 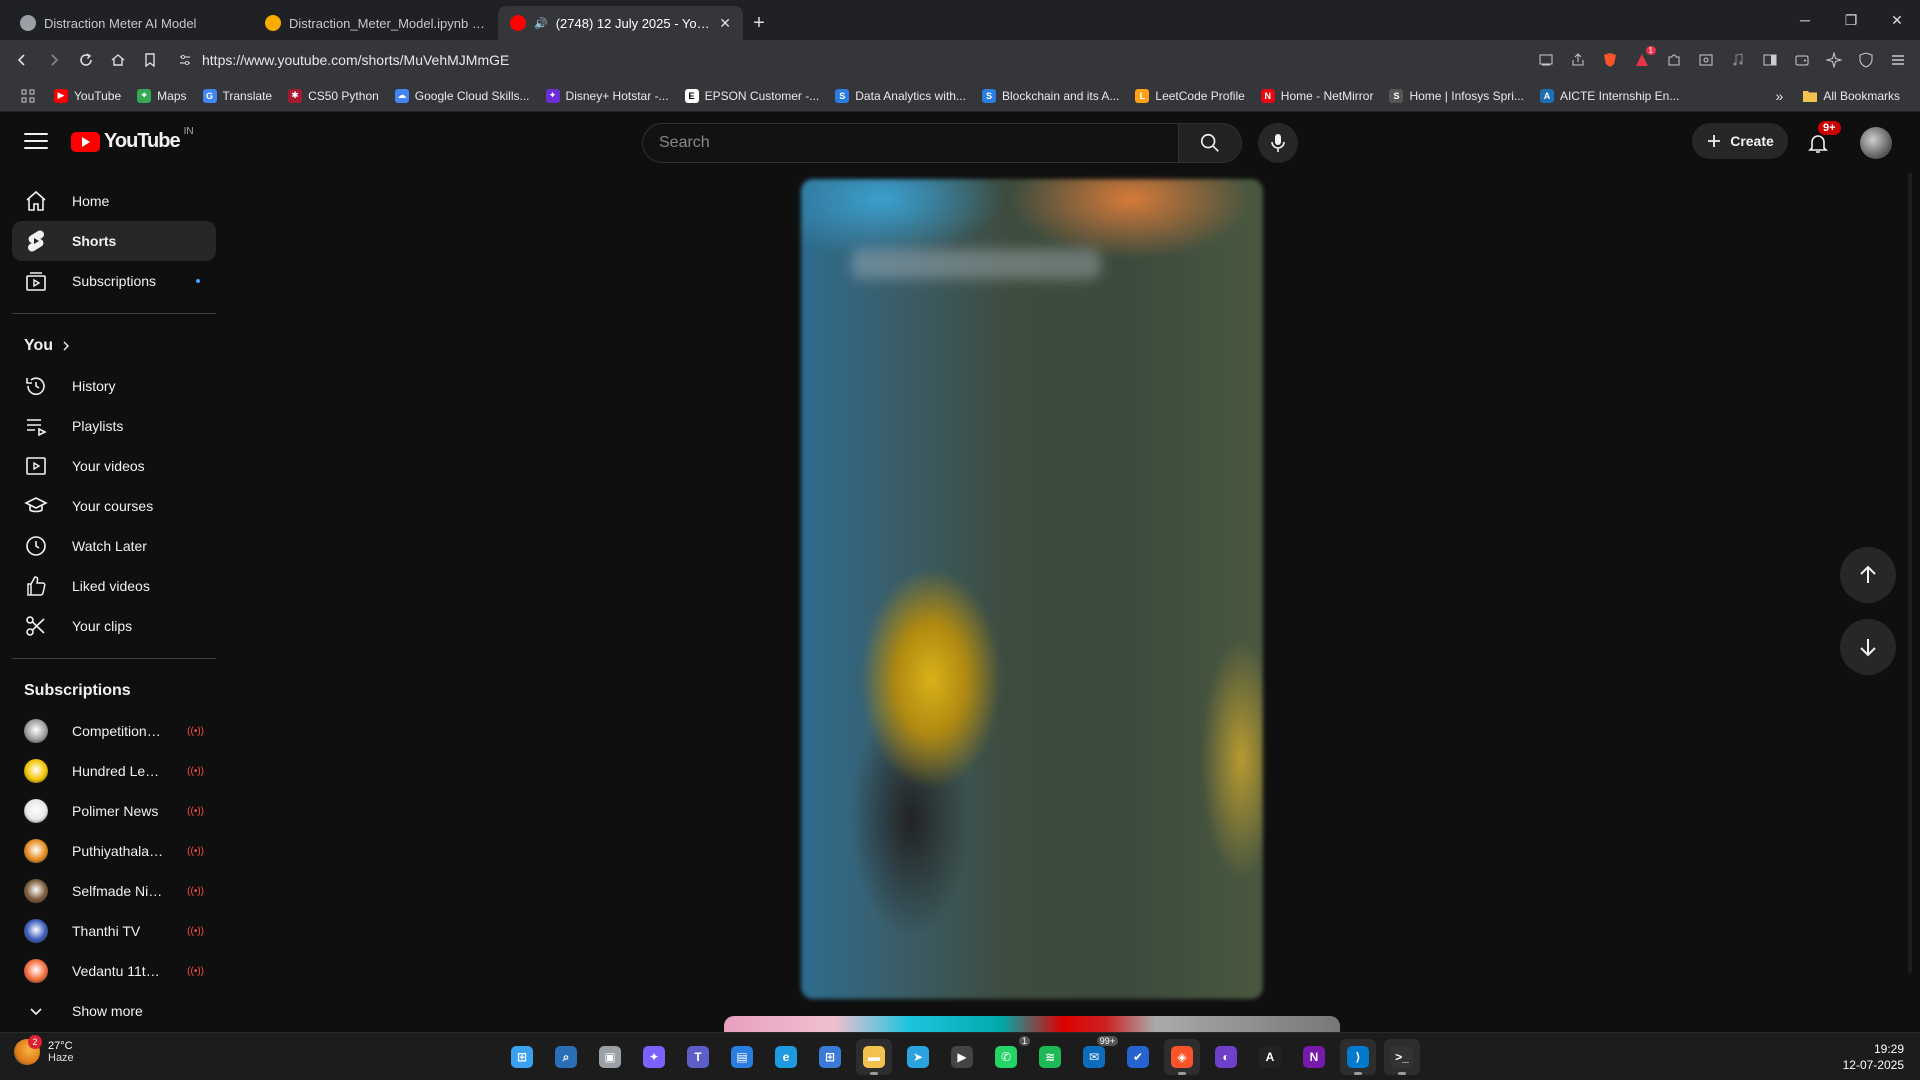 I want to click on search-button, so click(x=1210, y=143).